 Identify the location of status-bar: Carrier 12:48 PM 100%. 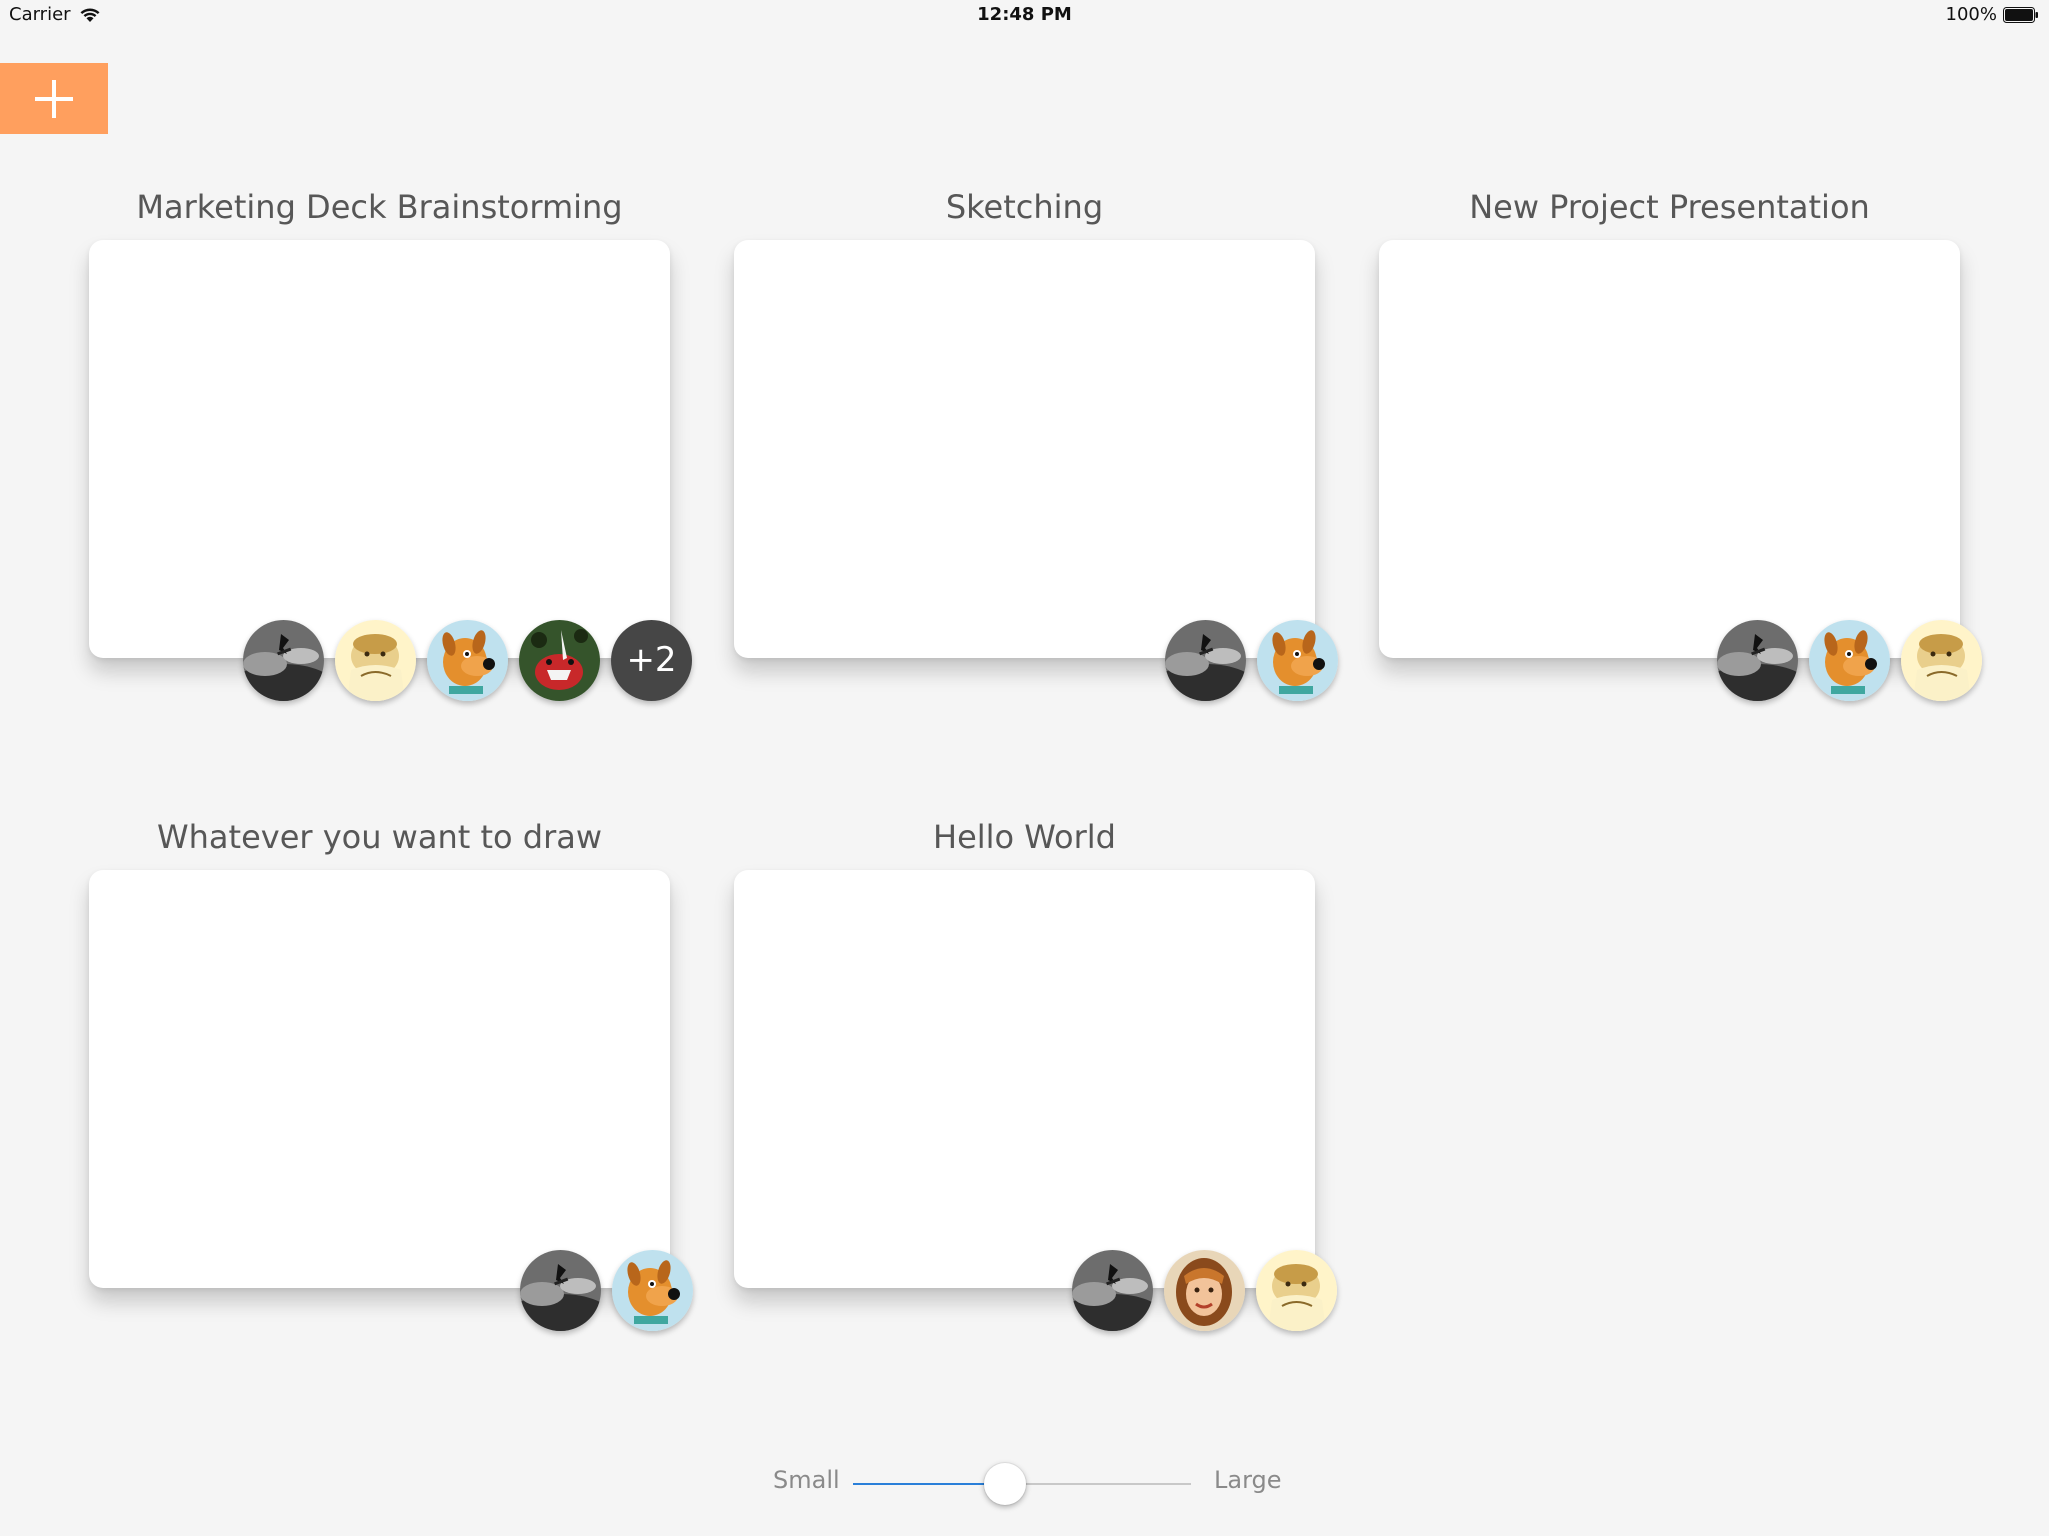
(1024, 15).